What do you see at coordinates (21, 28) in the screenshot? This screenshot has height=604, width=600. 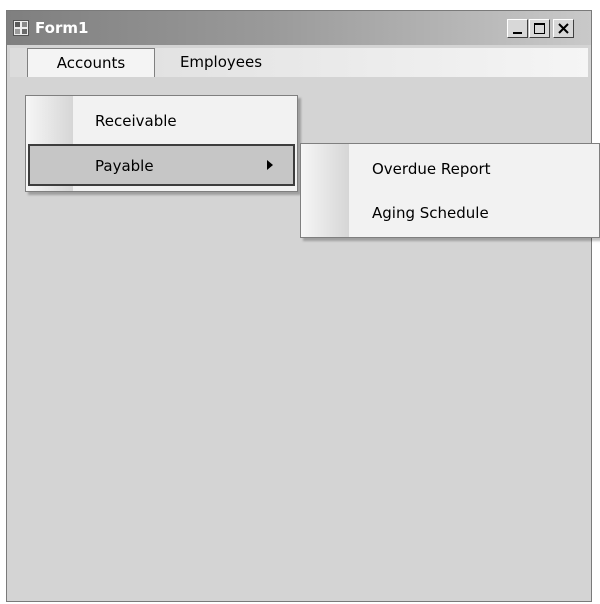 I see `app-icon` at bounding box center [21, 28].